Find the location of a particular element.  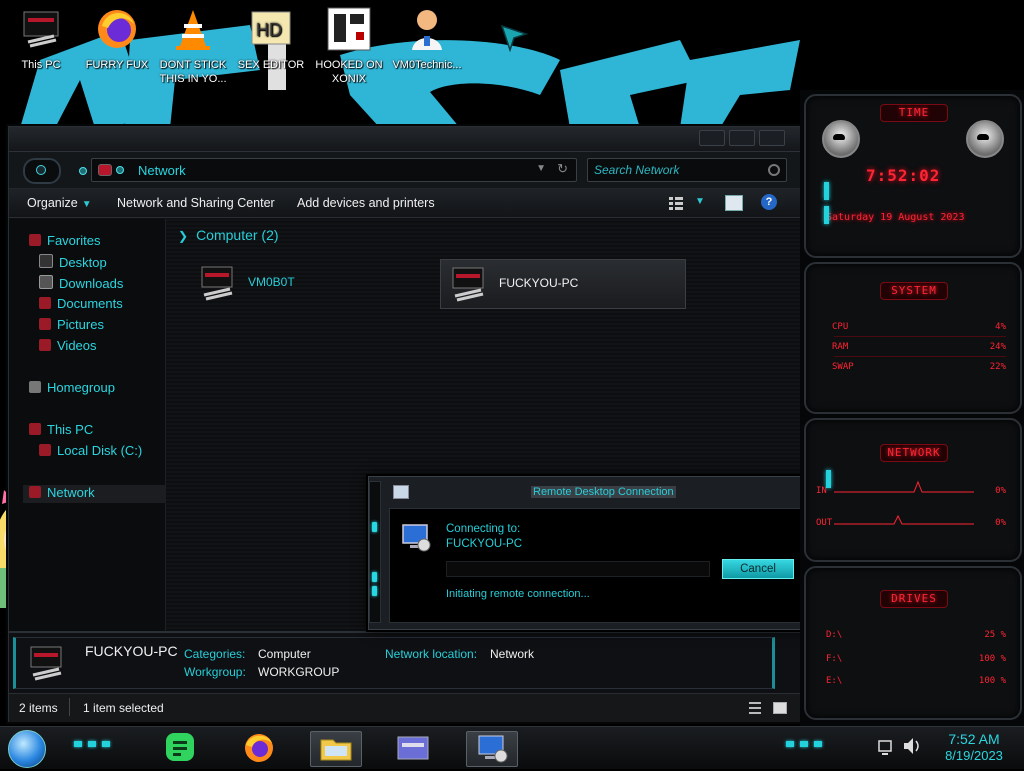

nav-label: Favorites is located at coordinates (74, 240).